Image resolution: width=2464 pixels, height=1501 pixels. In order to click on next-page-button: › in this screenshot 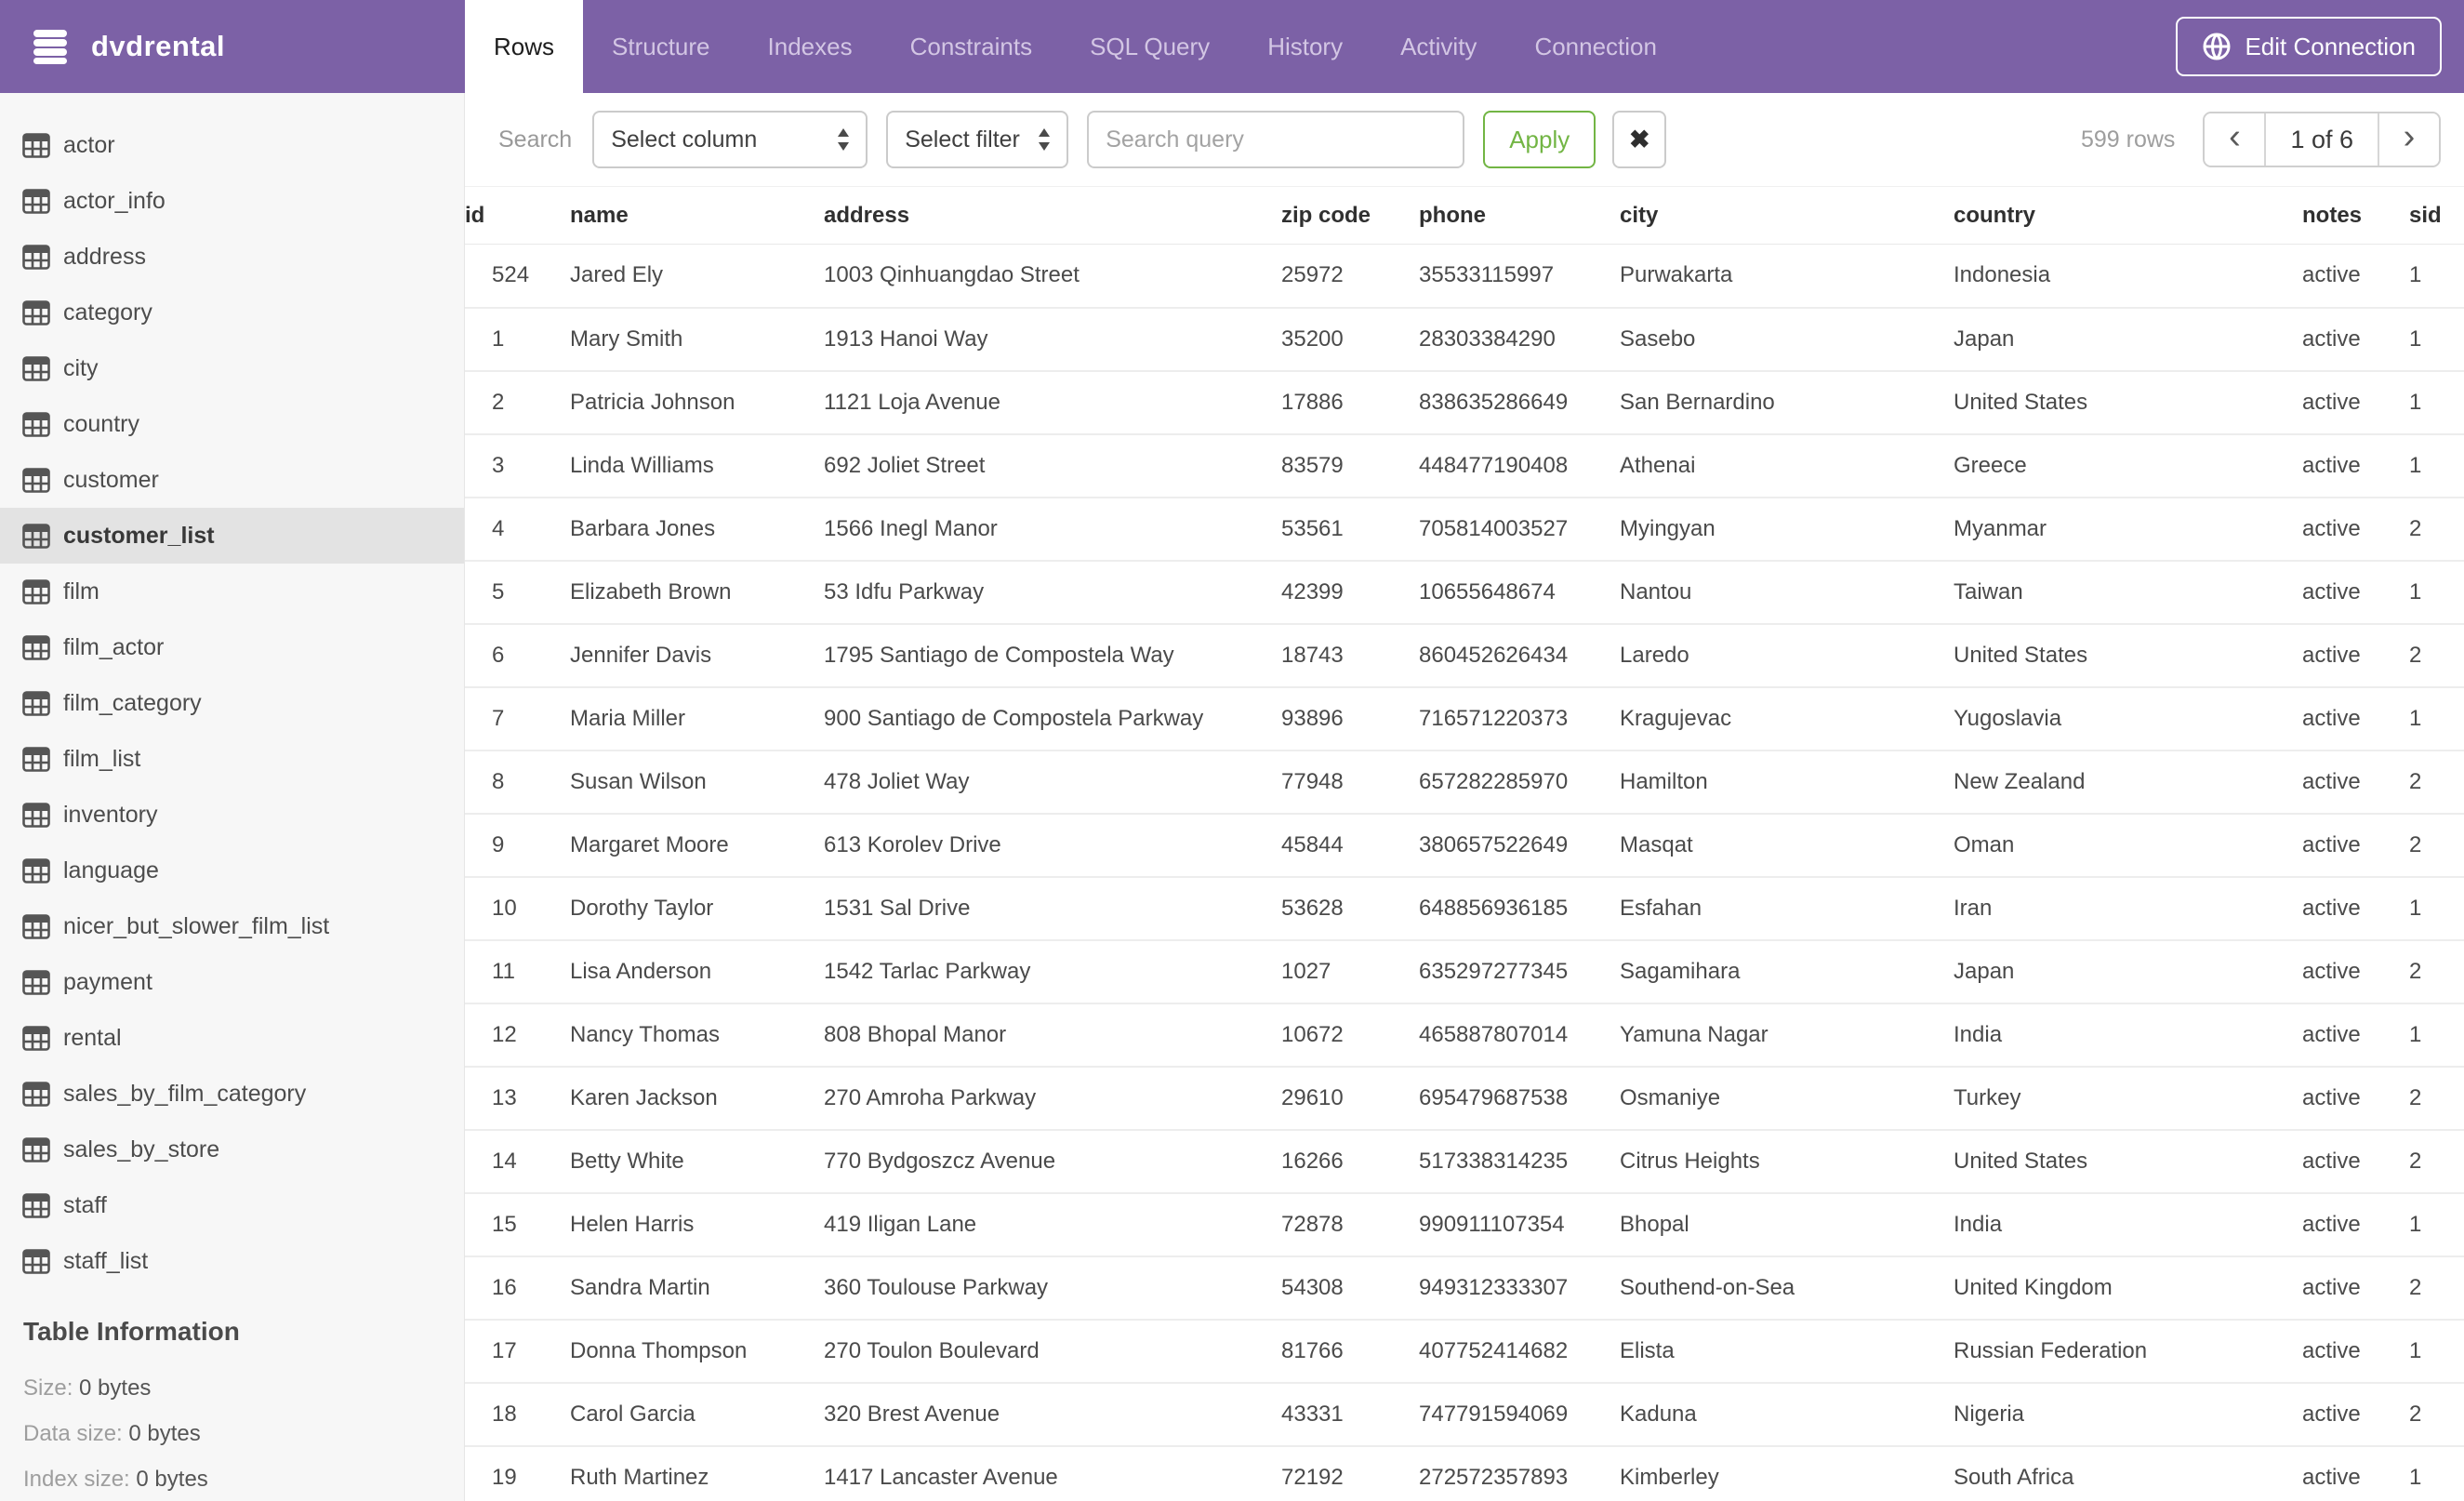, I will do `click(2409, 139)`.